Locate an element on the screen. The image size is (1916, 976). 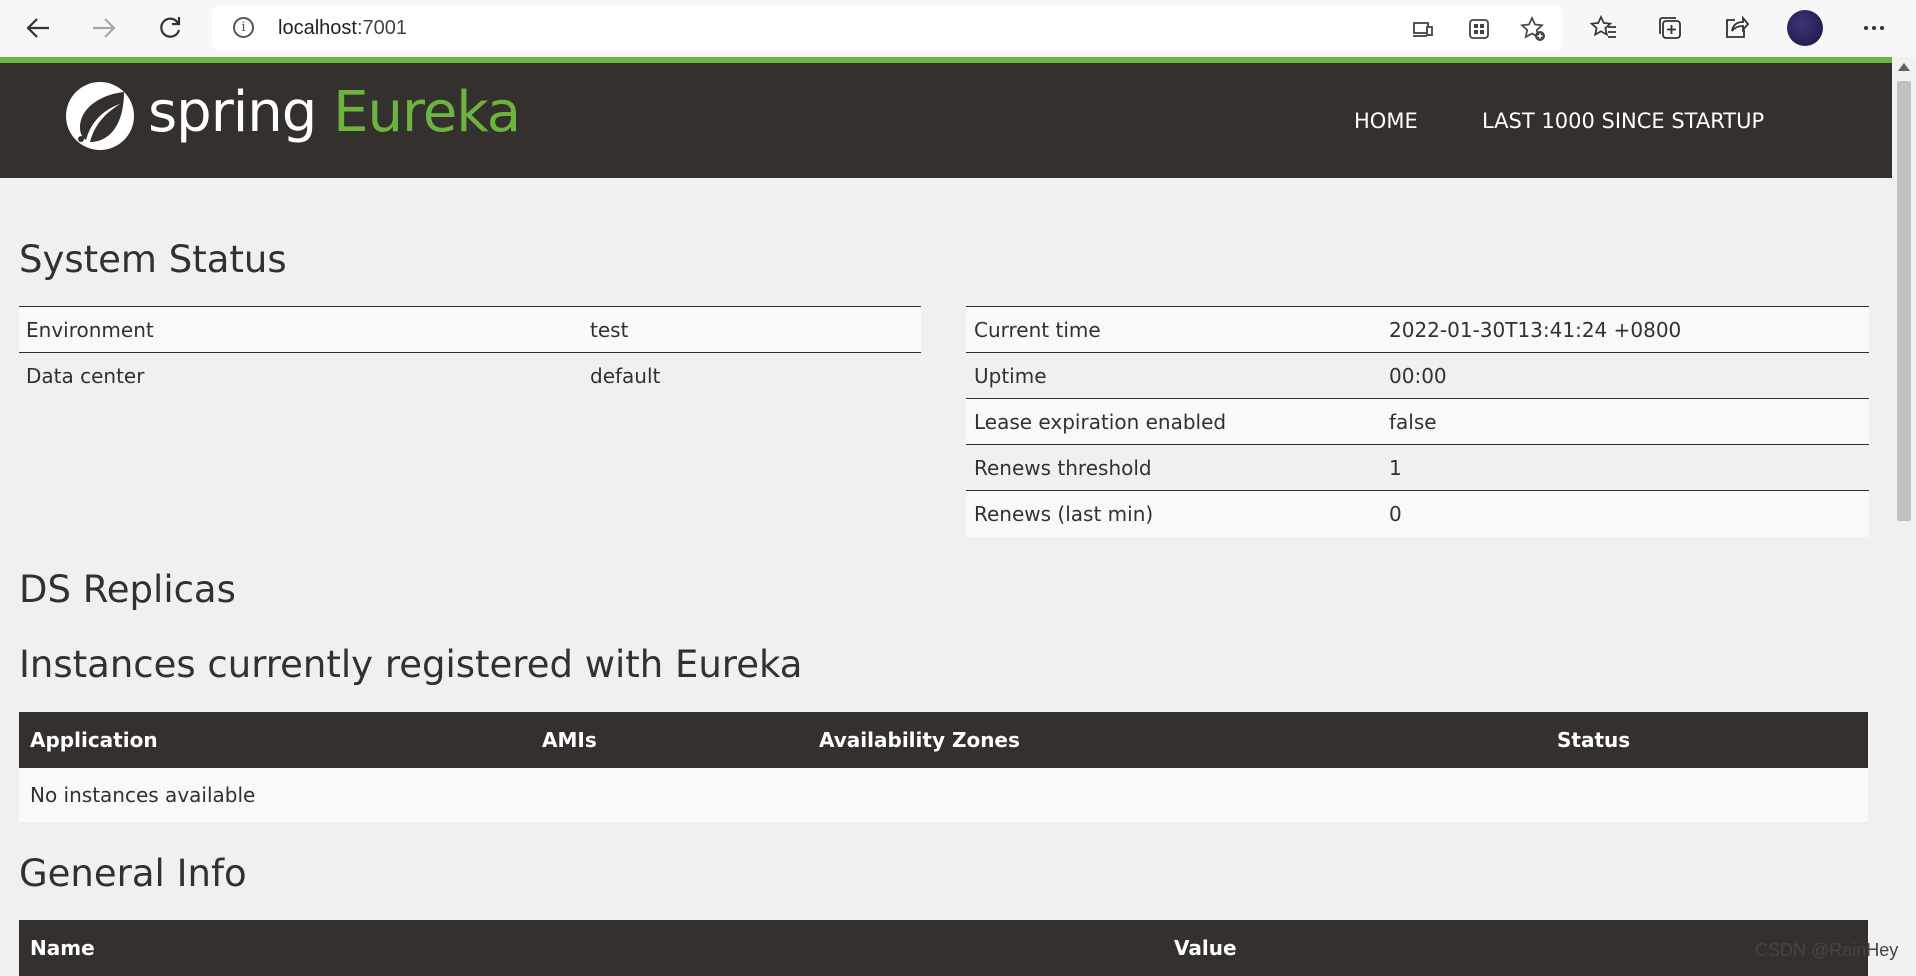
general-info-title: General Info is located at coordinates (133, 873).